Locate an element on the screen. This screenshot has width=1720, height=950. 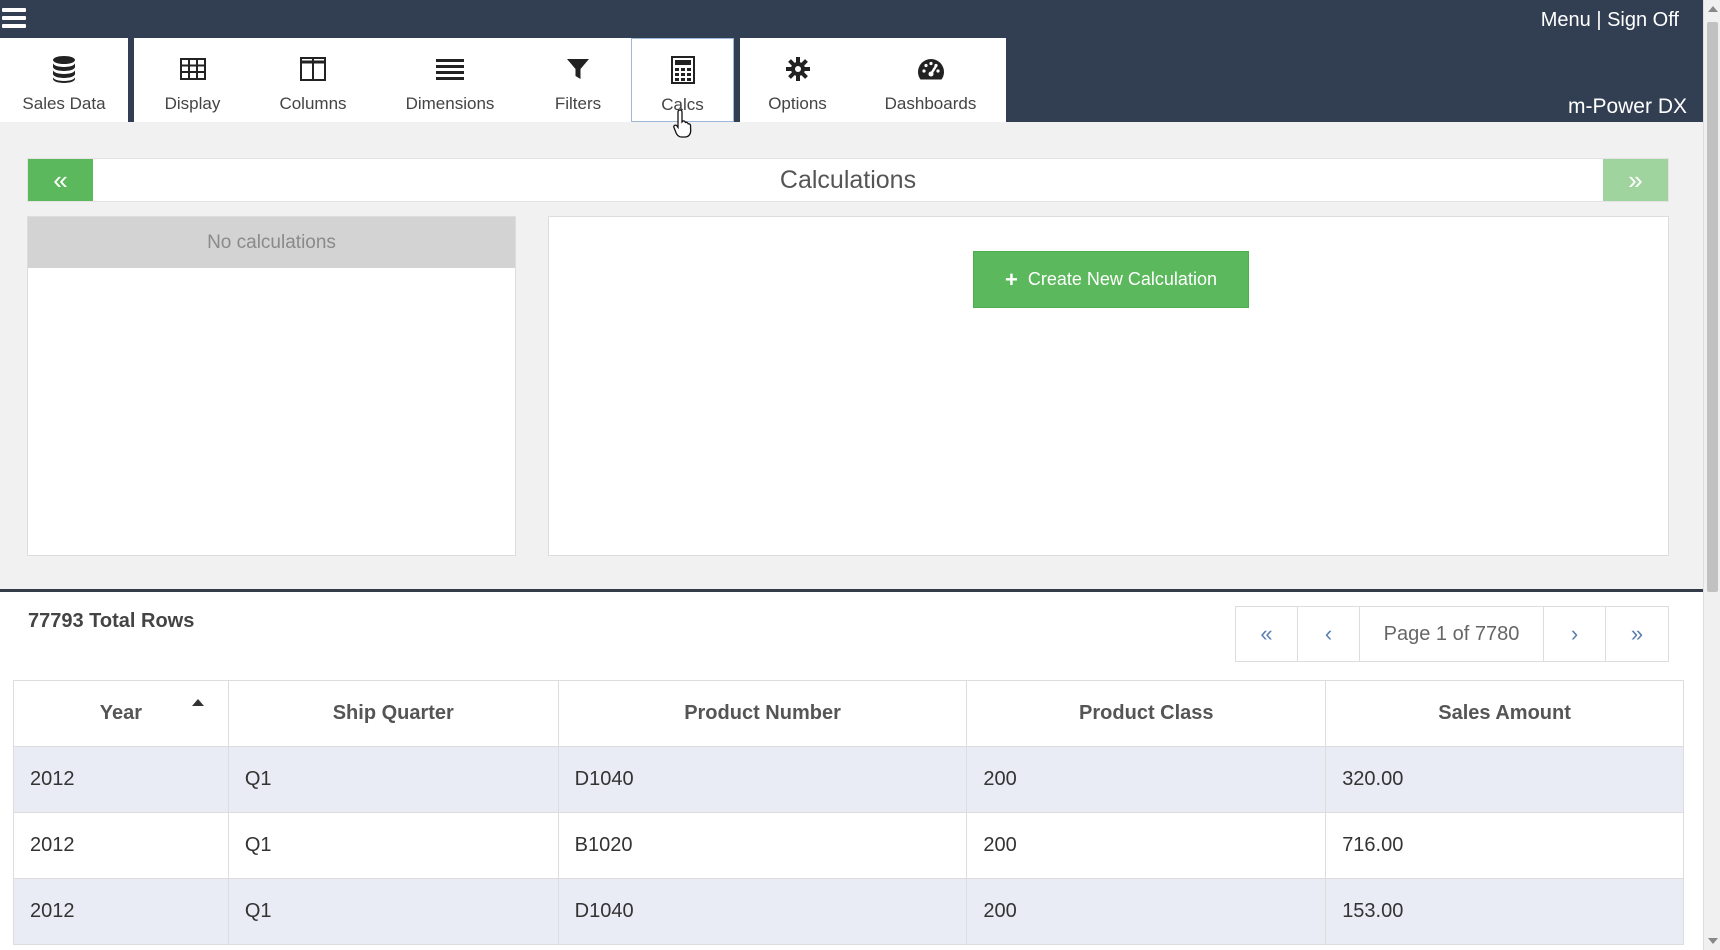
create-new-calculation-button: + Create New Calculation is located at coordinates (1111, 279).